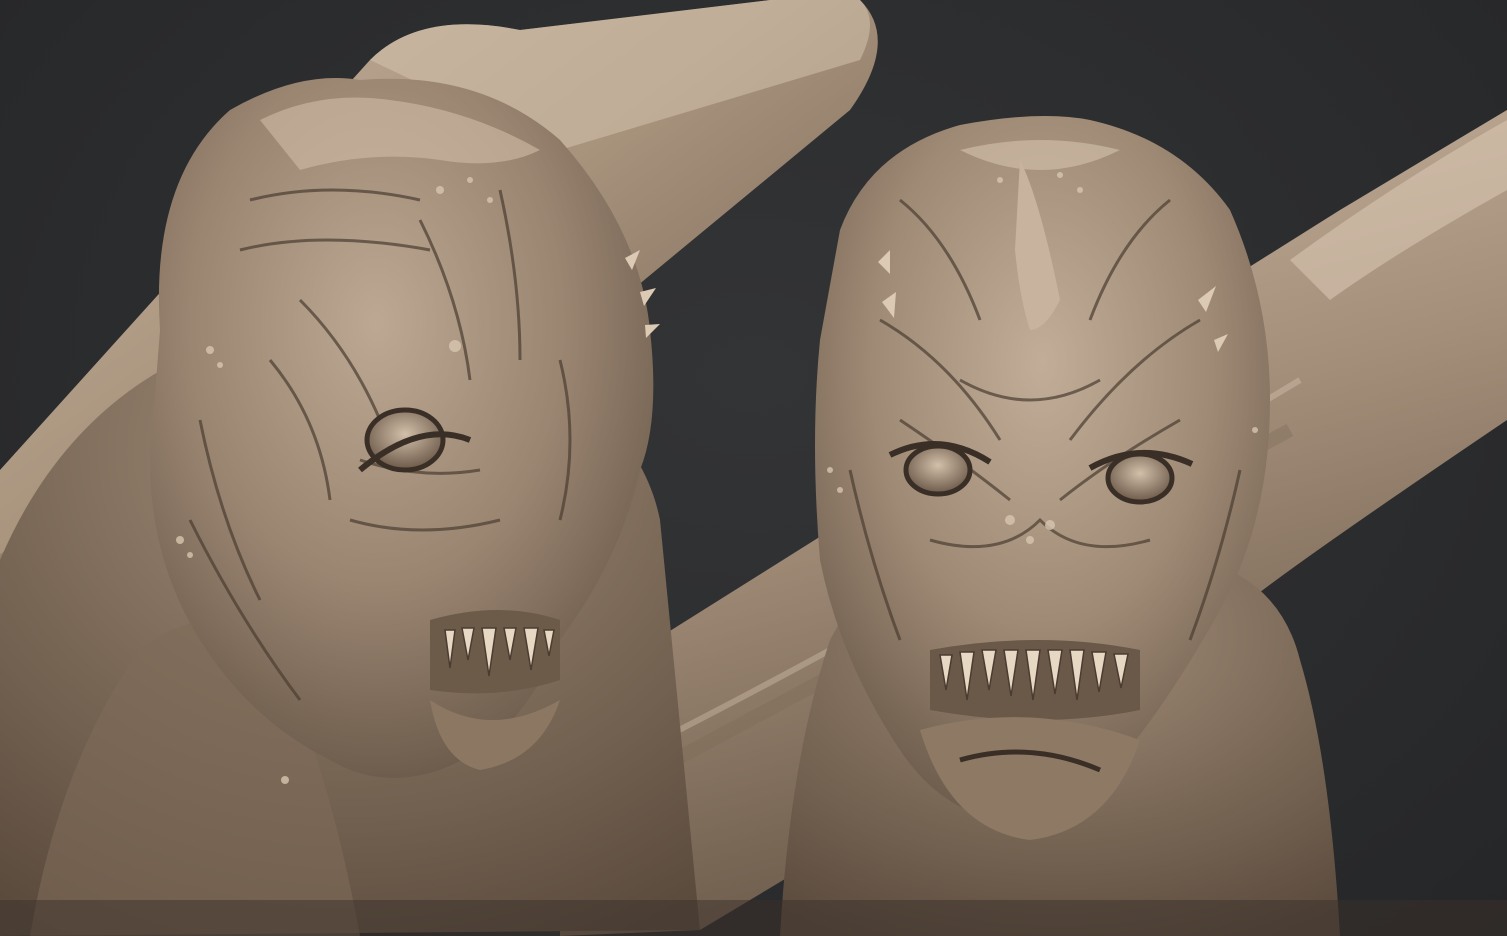 The image size is (1507, 936). What do you see at coordinates (938, 470) in the screenshot?
I see `right-sculpt-eye-left-icon` at bounding box center [938, 470].